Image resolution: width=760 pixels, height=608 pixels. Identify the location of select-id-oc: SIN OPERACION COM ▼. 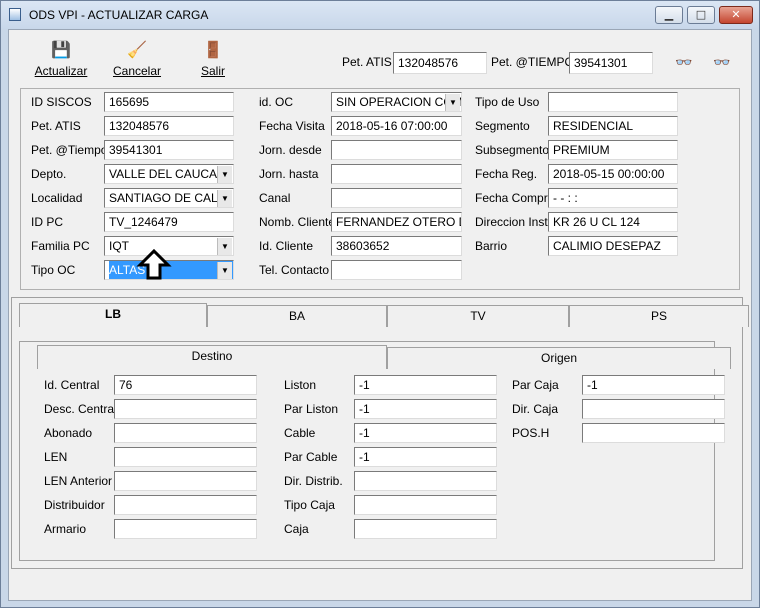
(396, 102).